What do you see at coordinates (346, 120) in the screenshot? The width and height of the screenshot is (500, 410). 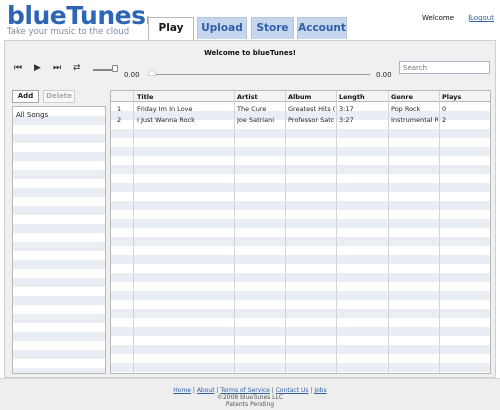 I see `track-length: 3:27` at bounding box center [346, 120].